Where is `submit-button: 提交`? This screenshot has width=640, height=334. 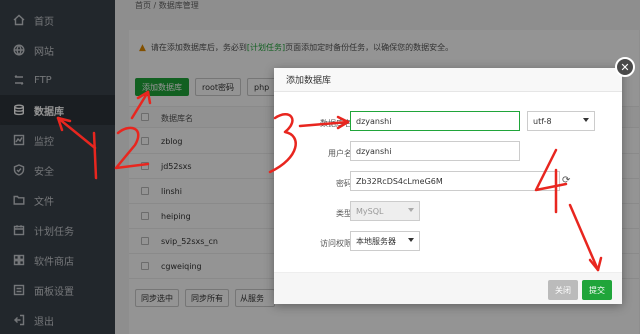 submit-button: 提交 is located at coordinates (597, 290).